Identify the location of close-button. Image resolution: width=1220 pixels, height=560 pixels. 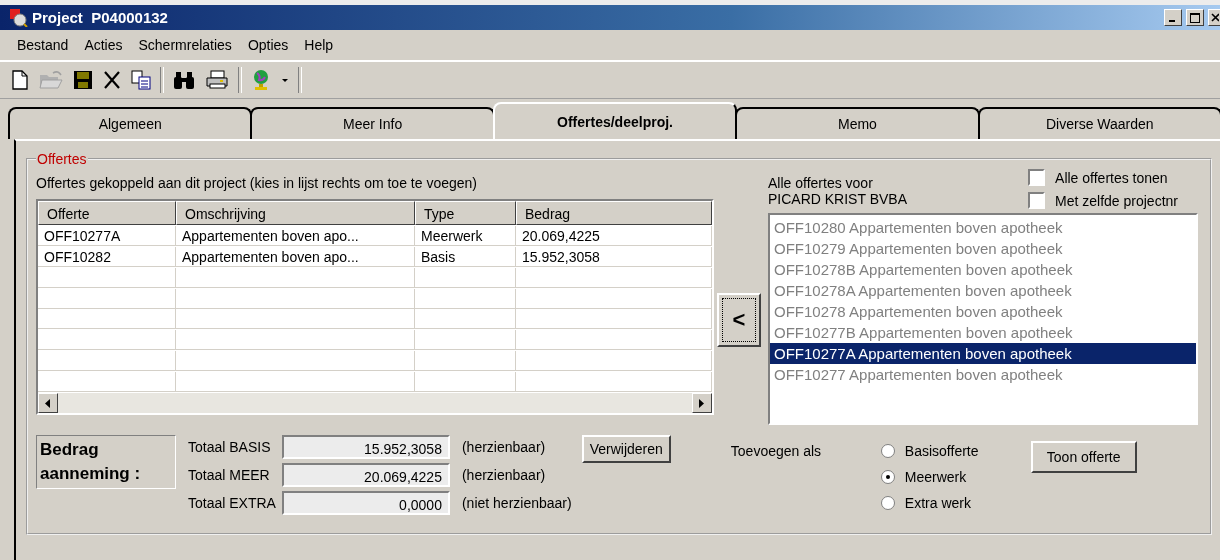
(1214, 17).